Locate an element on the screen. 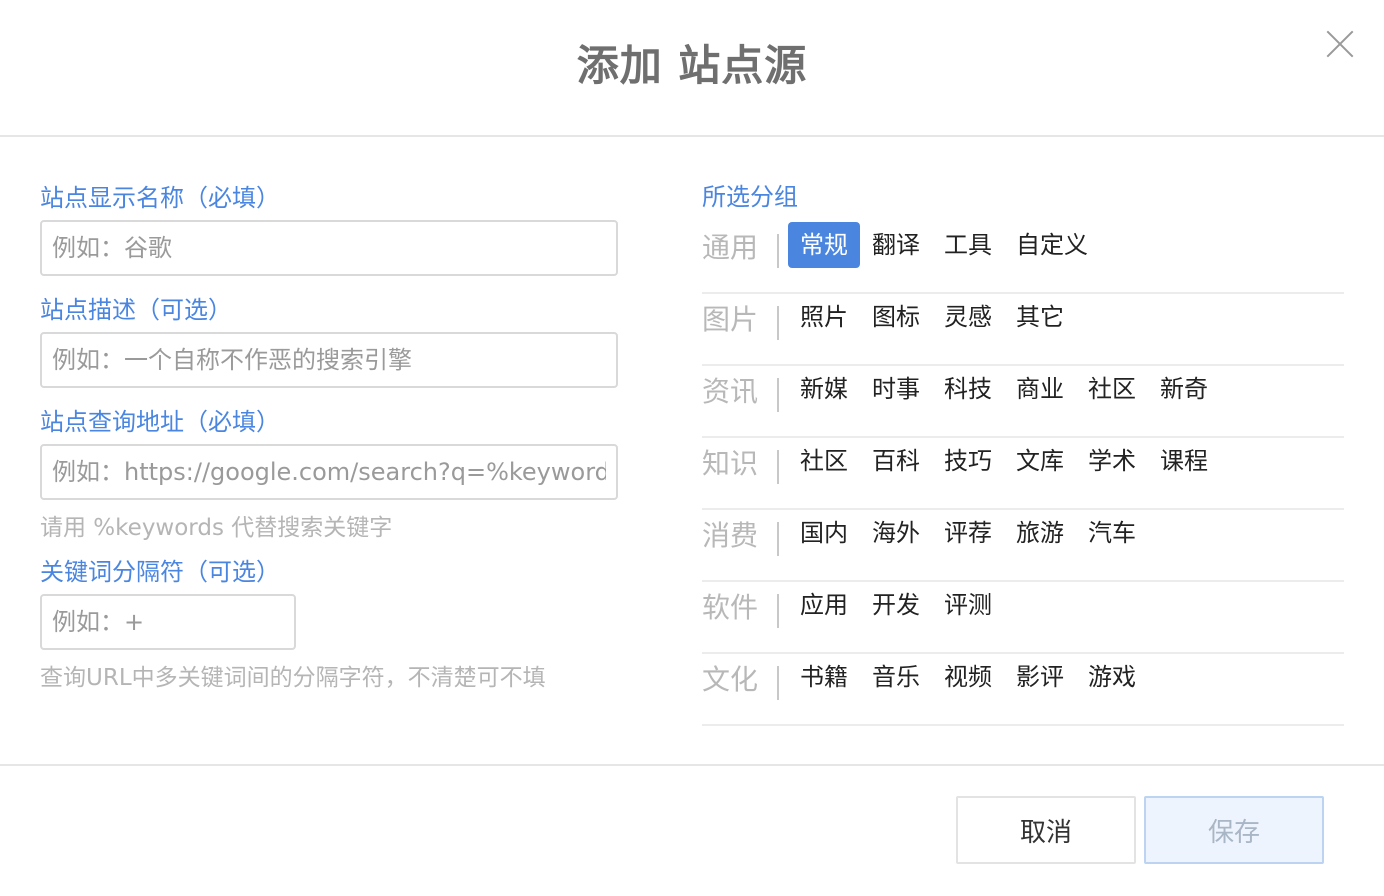 This screenshot has width=1384, height=896. group-tag: 游戏 is located at coordinates (1112, 677).